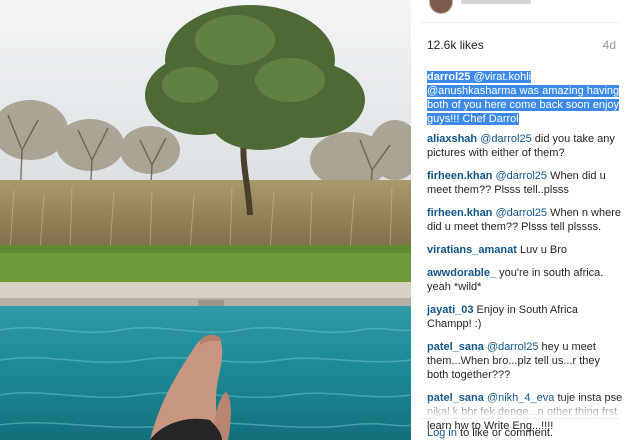 This screenshot has width=628, height=442. Describe the element at coordinates (472, 250) in the screenshot. I see `comment-username: viratians_amanat` at that location.